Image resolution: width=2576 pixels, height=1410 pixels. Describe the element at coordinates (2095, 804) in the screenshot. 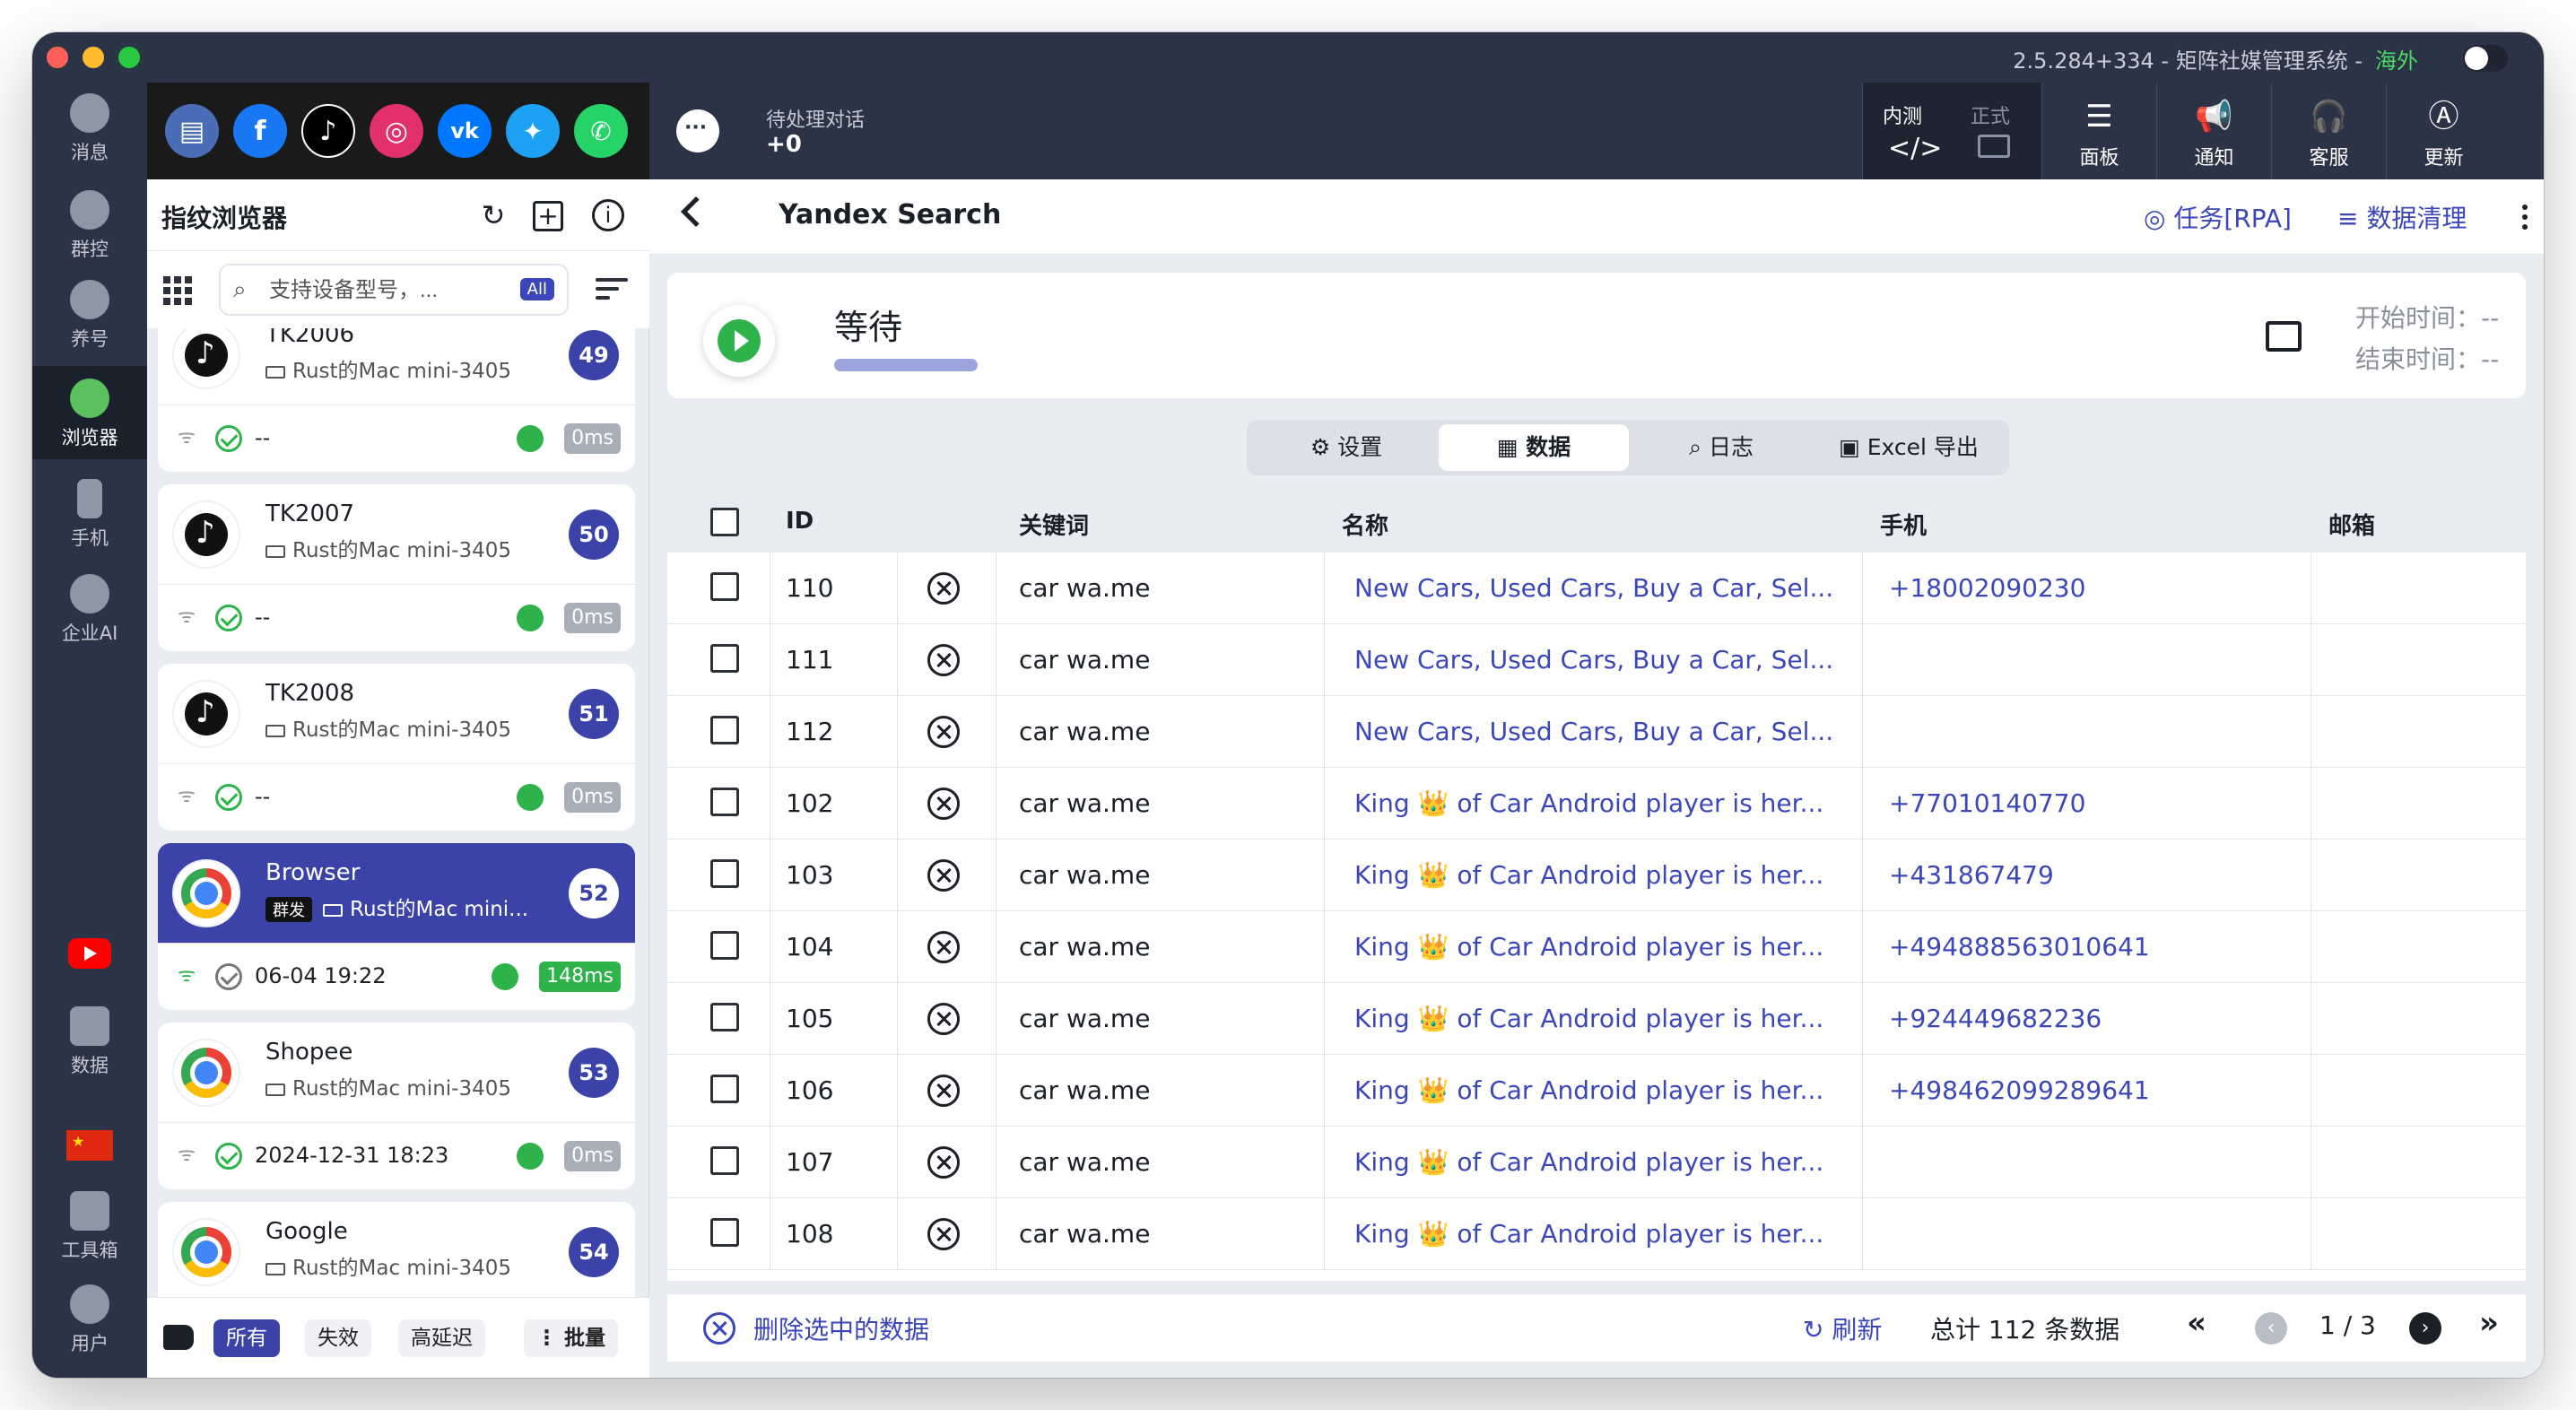

I see `cell-phone-link: +77010140770` at that location.